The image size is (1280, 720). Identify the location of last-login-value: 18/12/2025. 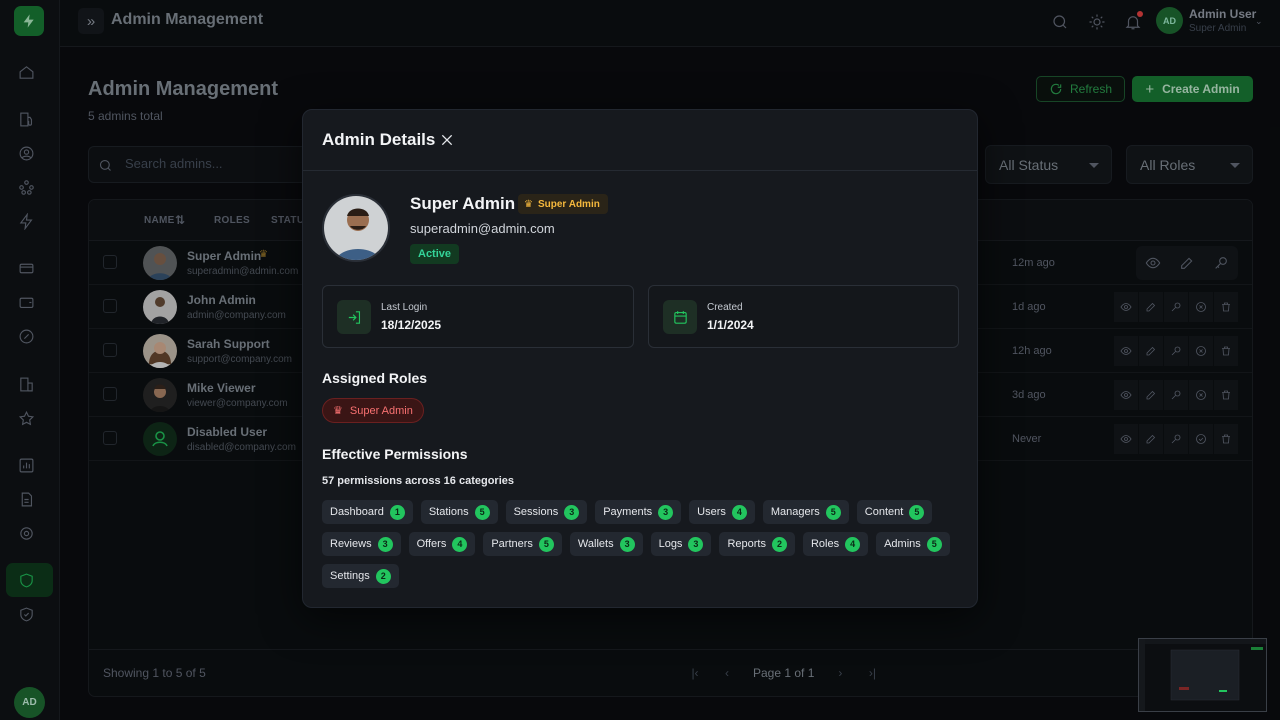
(411, 325).